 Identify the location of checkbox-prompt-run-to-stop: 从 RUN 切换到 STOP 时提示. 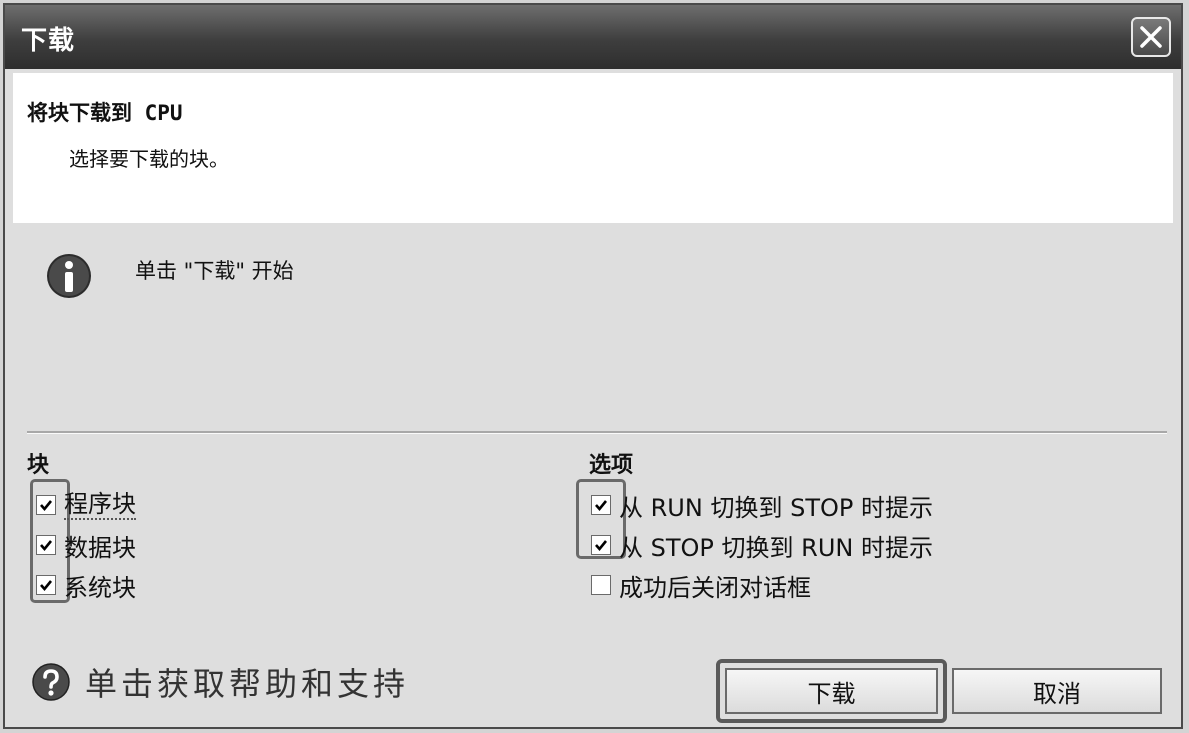
(762, 505).